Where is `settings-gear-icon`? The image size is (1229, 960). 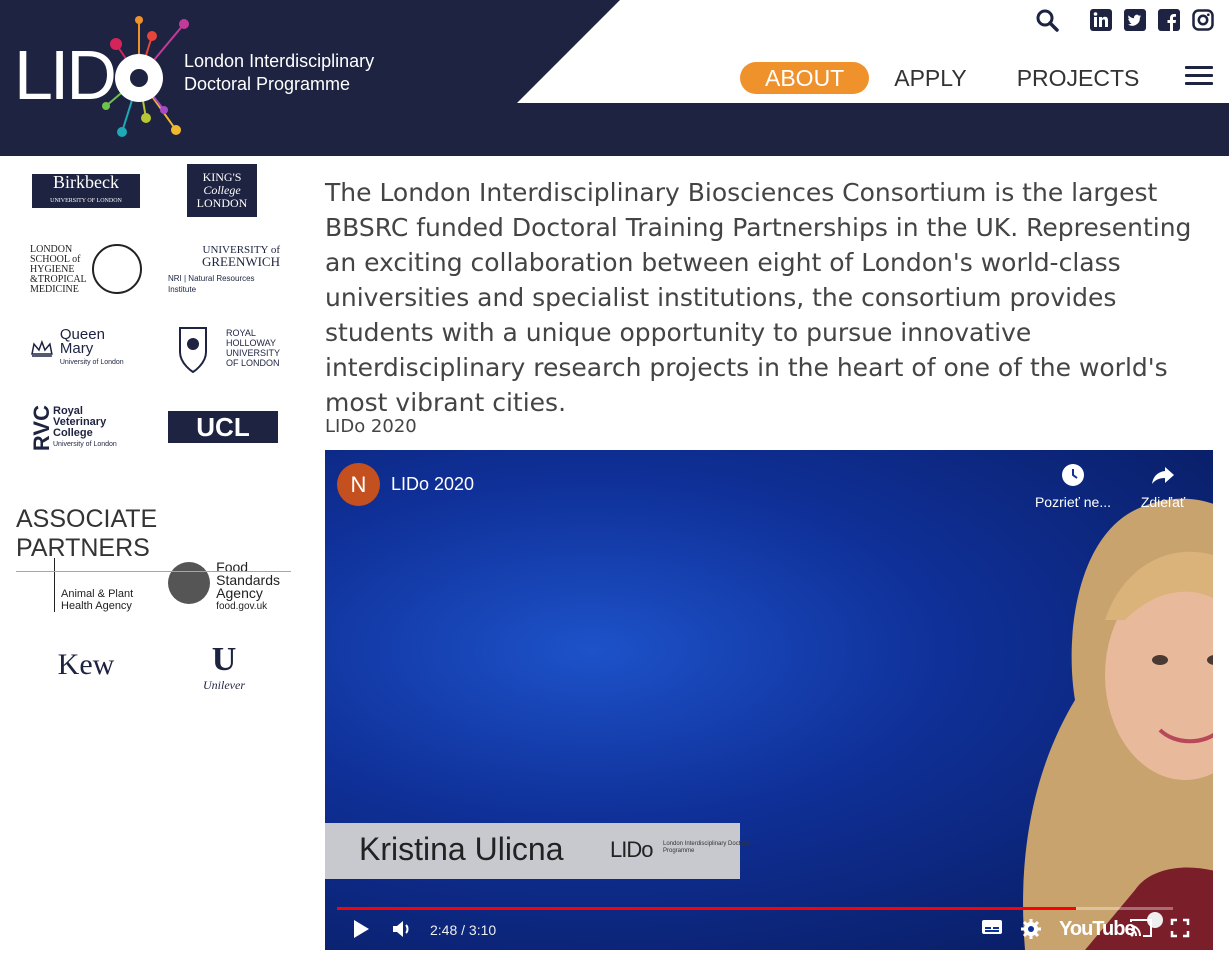 settings-gear-icon is located at coordinates (1031, 929).